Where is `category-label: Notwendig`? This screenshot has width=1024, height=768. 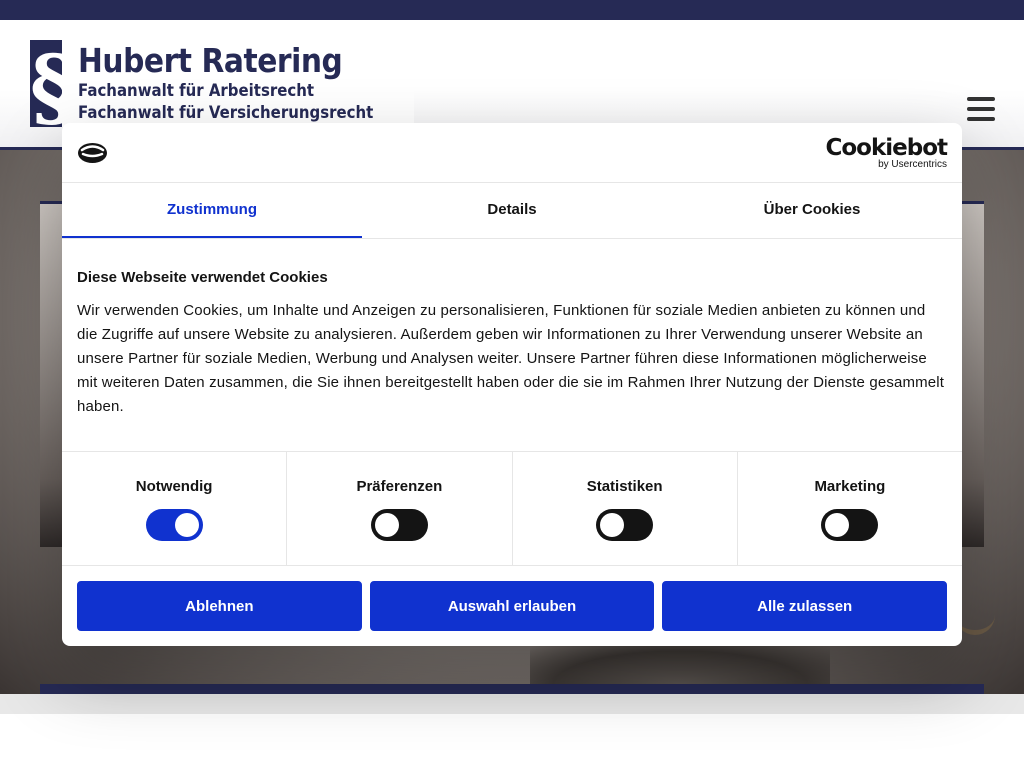
category-label: Notwendig is located at coordinates (174, 486).